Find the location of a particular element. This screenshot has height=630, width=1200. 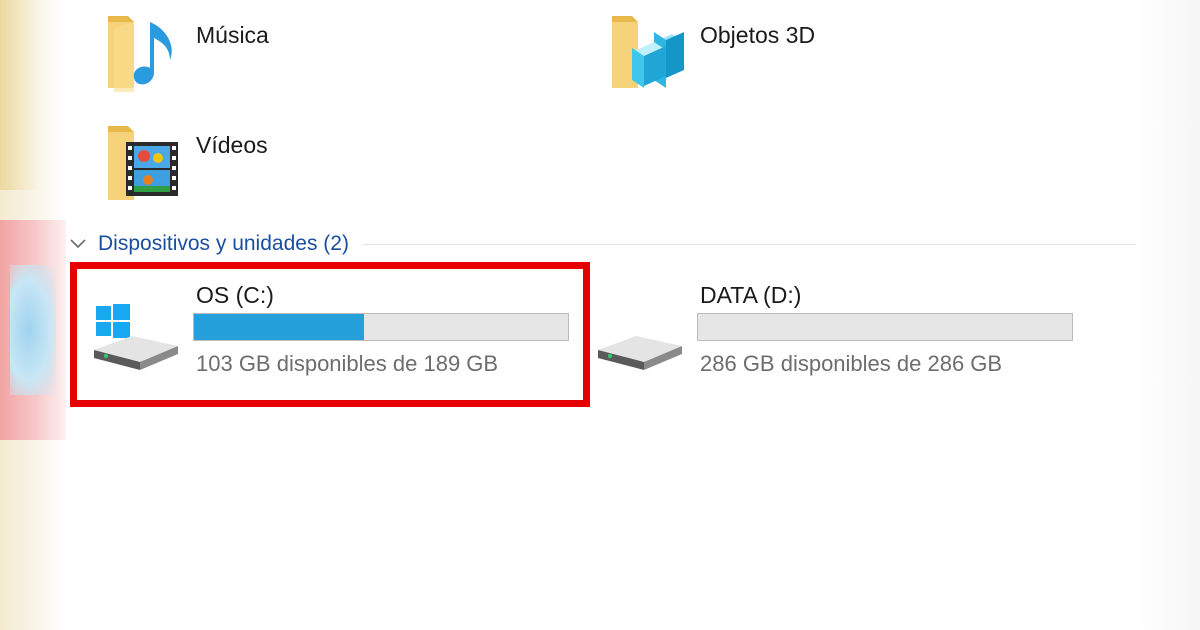

drive-name: DATA (D:) is located at coordinates (751, 295).